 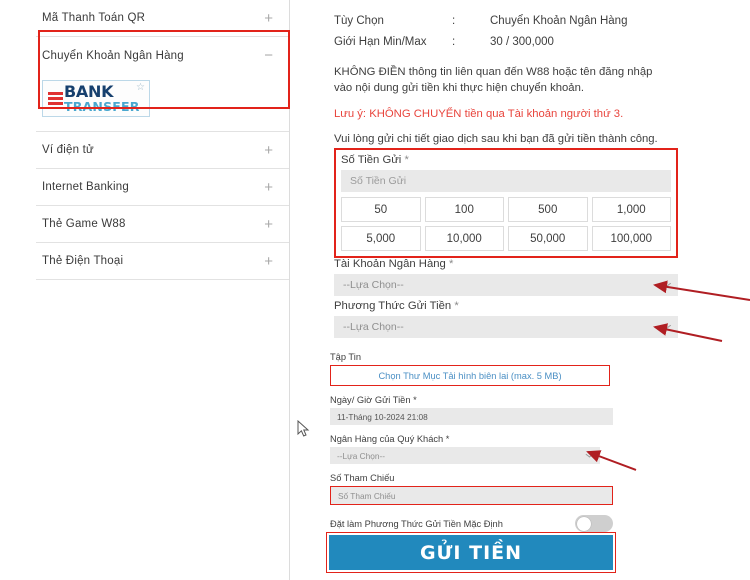 What do you see at coordinates (274, 55) in the screenshot?
I see `minus-icon: −` at bounding box center [274, 55].